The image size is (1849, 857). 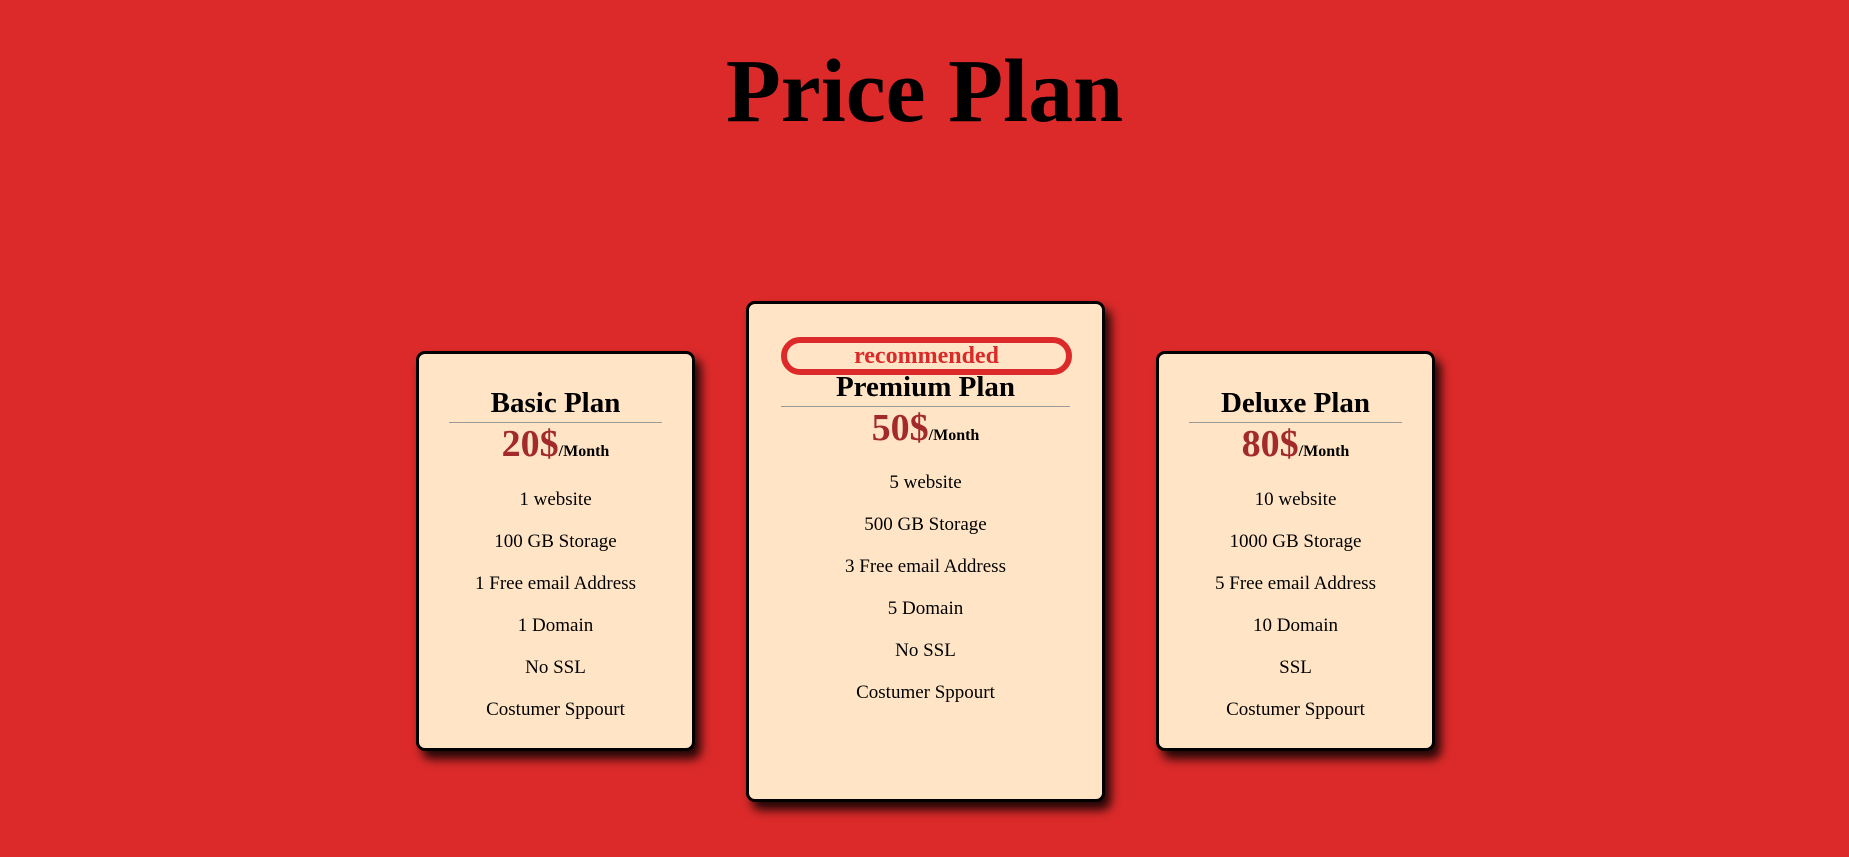 What do you see at coordinates (925, 524) in the screenshot?
I see `feature-item: 500 GB Storage` at bounding box center [925, 524].